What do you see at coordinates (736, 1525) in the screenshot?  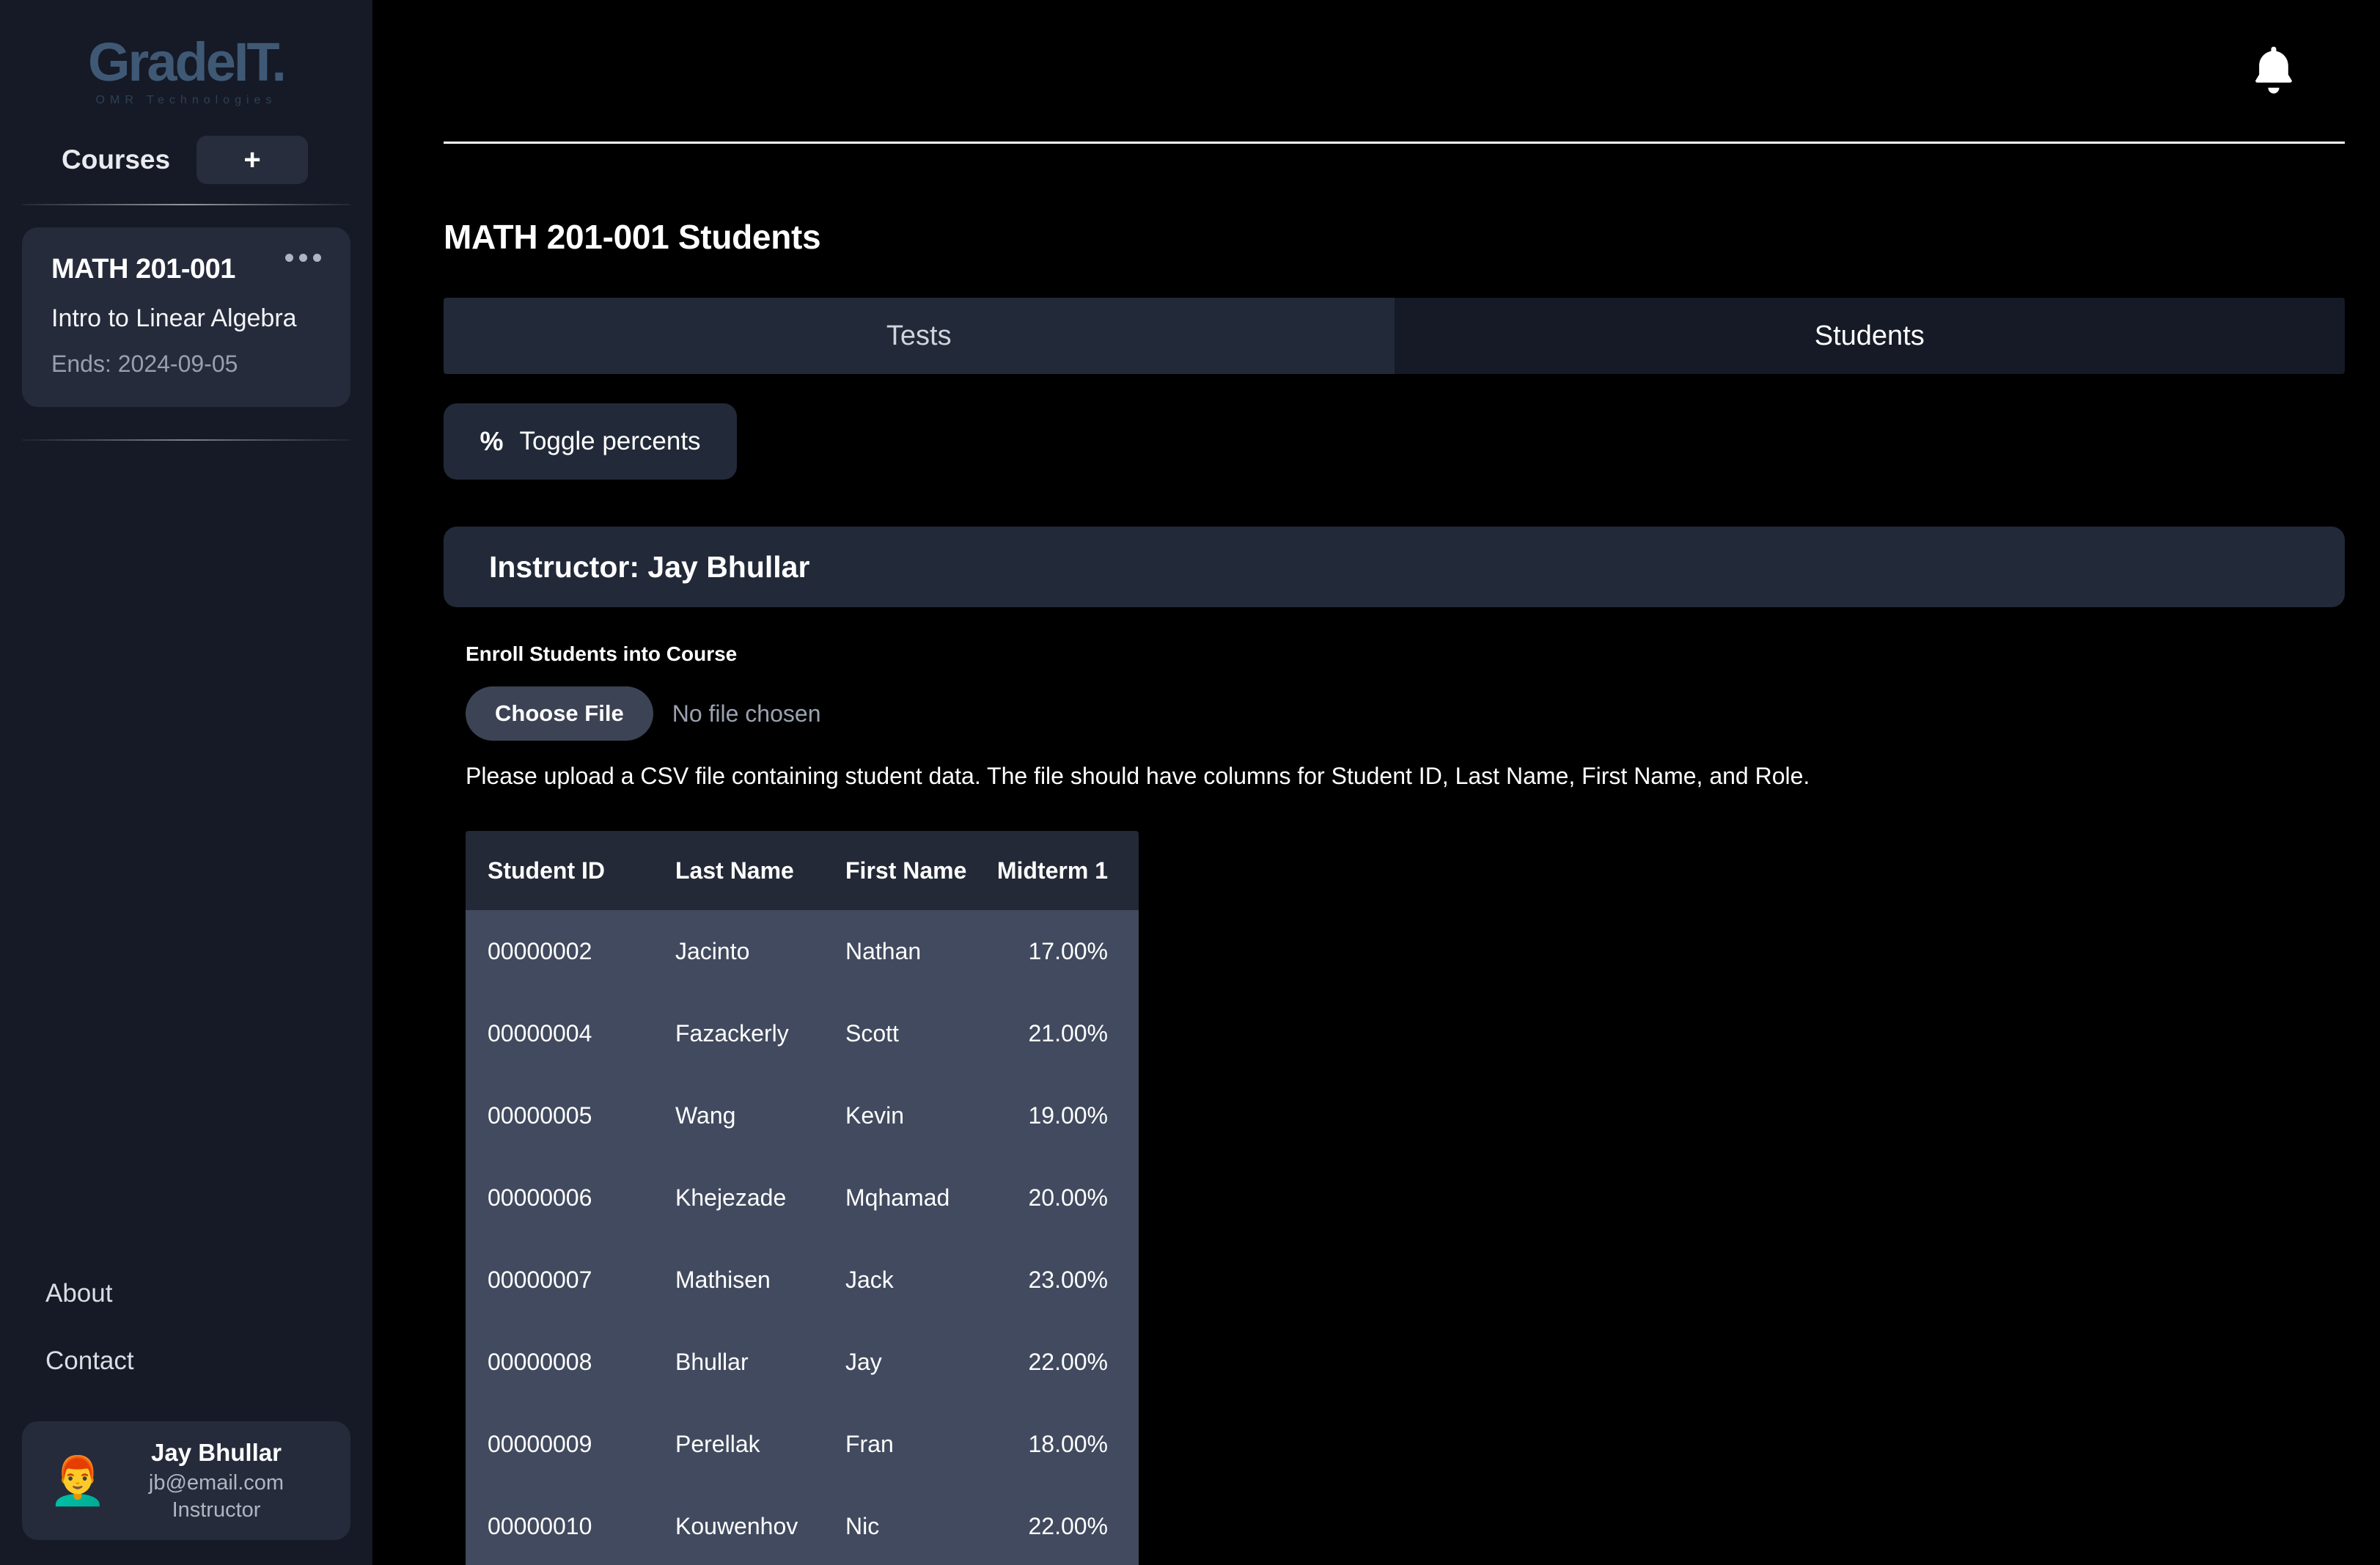 I see `last-name-cell: Kouwenhov` at bounding box center [736, 1525].